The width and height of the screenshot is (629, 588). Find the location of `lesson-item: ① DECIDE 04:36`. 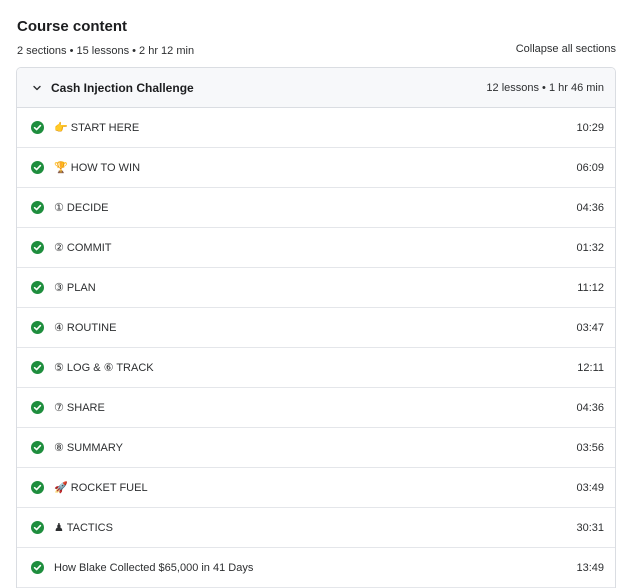

lesson-item: ① DECIDE 04:36 is located at coordinates (316, 208).